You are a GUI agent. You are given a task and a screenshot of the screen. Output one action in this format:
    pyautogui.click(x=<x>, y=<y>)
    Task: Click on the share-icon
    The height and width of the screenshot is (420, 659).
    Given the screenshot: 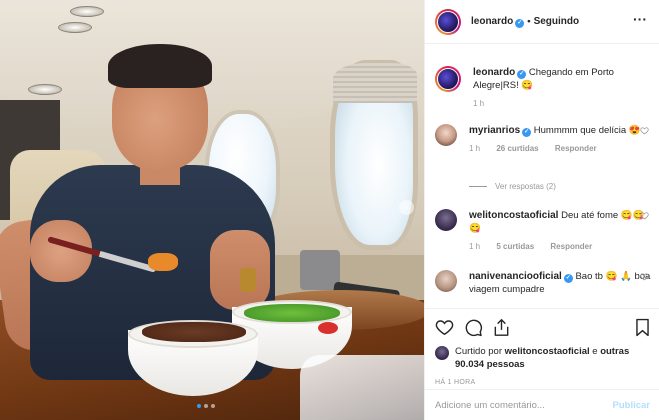 What is the action you would take?
    pyautogui.click(x=501, y=327)
    